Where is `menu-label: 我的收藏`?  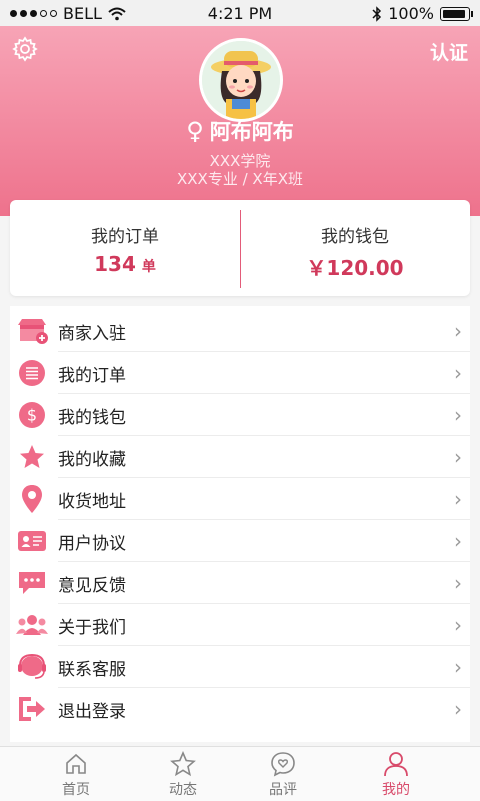
menu-label: 我的收藏 is located at coordinates (92, 459).